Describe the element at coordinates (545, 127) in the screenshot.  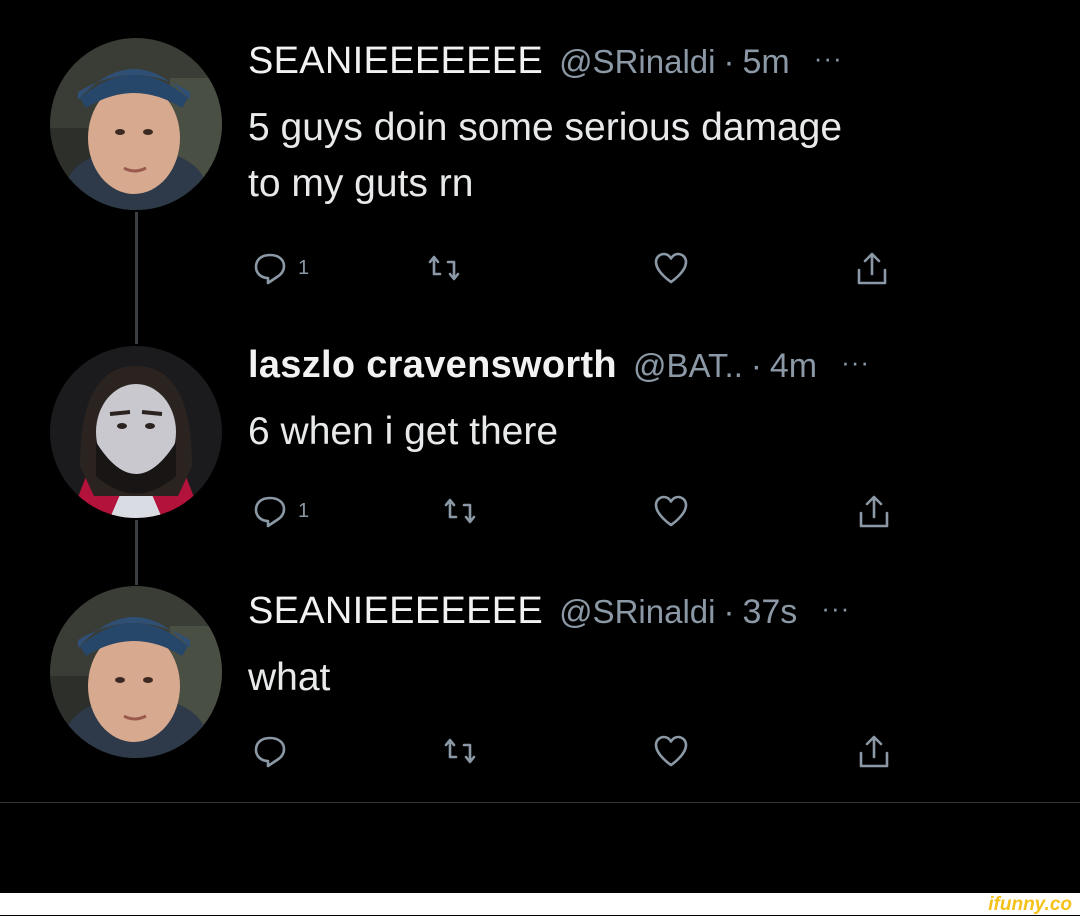
I see `tweet-text-line: 5 guys doin some serious damage` at that location.